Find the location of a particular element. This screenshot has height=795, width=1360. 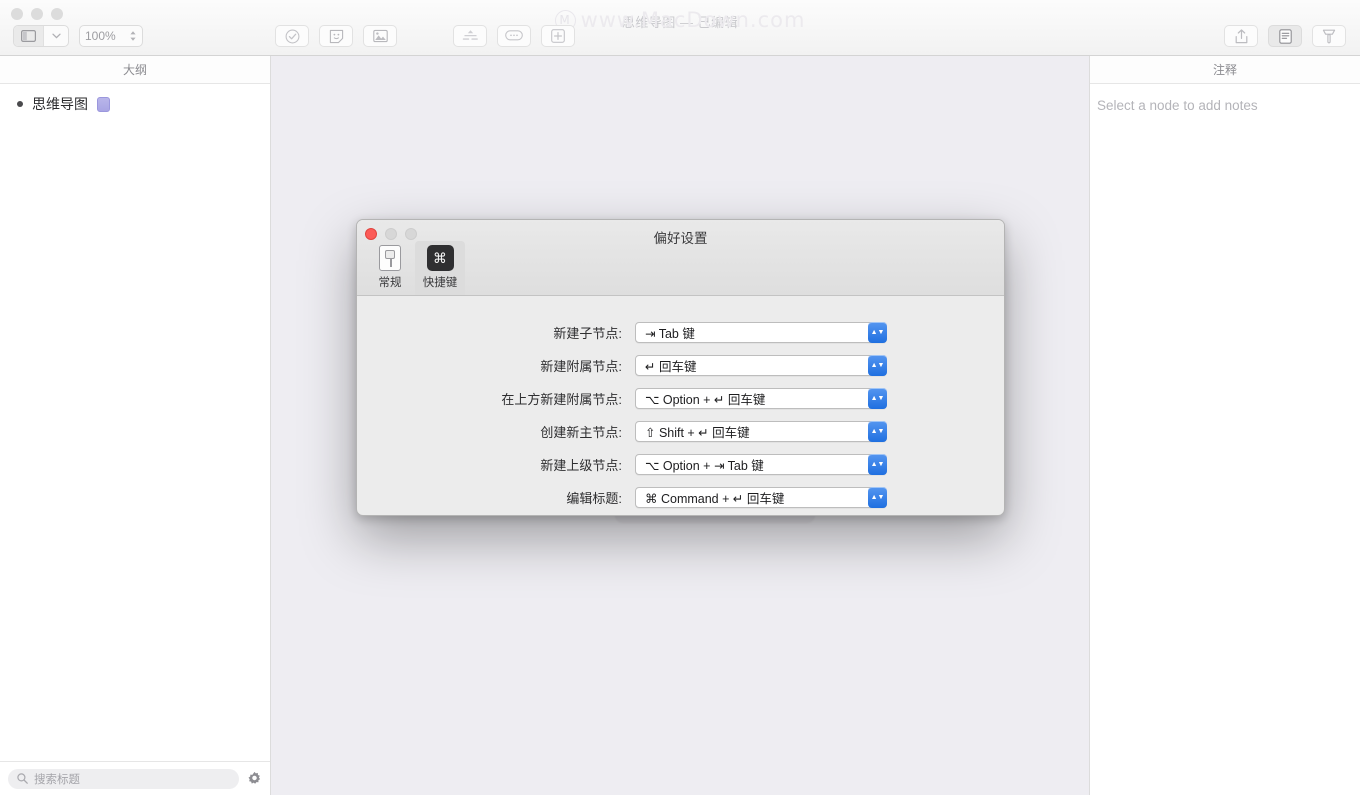

shortcut-row-new-child: 新建子节点: ⇥ Tab 键 ▲▼ is located at coordinates (680, 332).